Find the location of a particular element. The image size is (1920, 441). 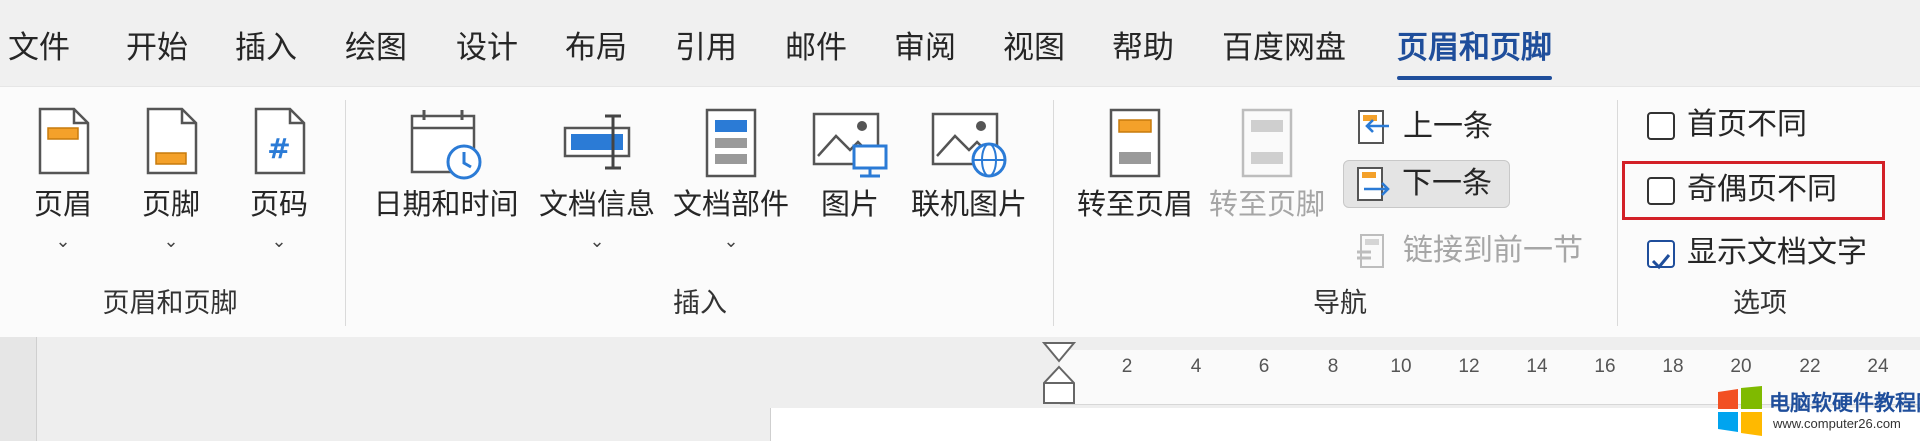

quick-parts-icon is located at coordinates (731, 143).